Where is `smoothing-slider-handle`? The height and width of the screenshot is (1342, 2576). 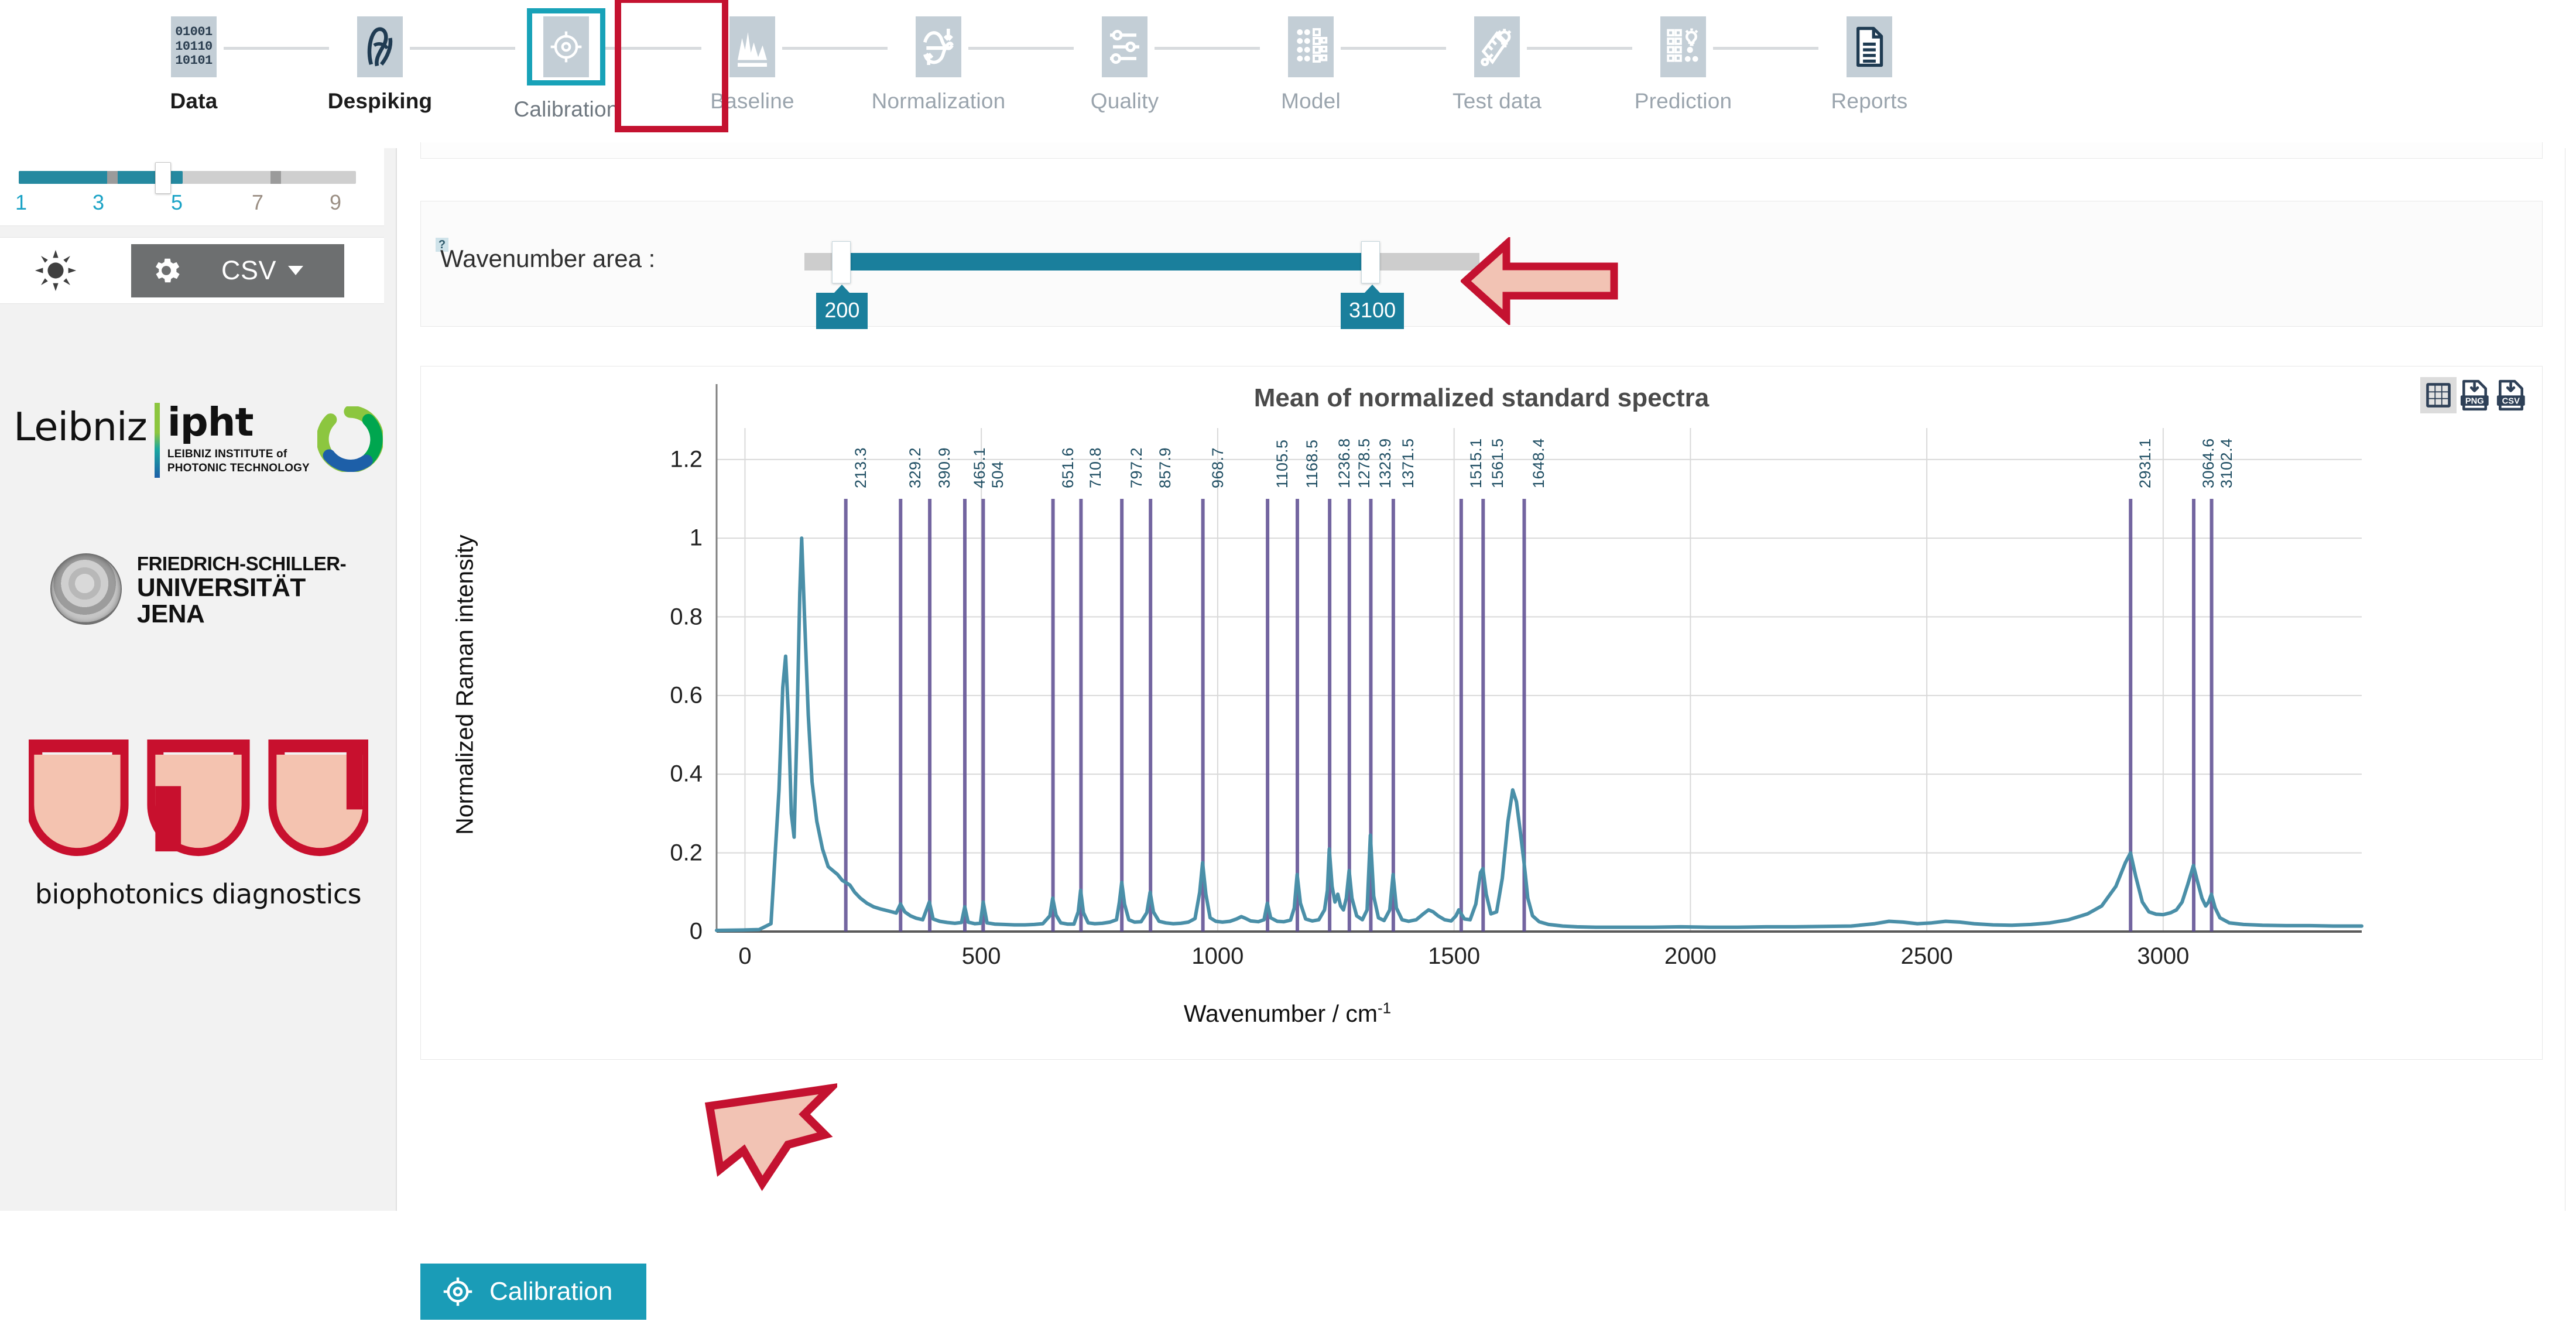
smoothing-slider-handle is located at coordinates (163, 178).